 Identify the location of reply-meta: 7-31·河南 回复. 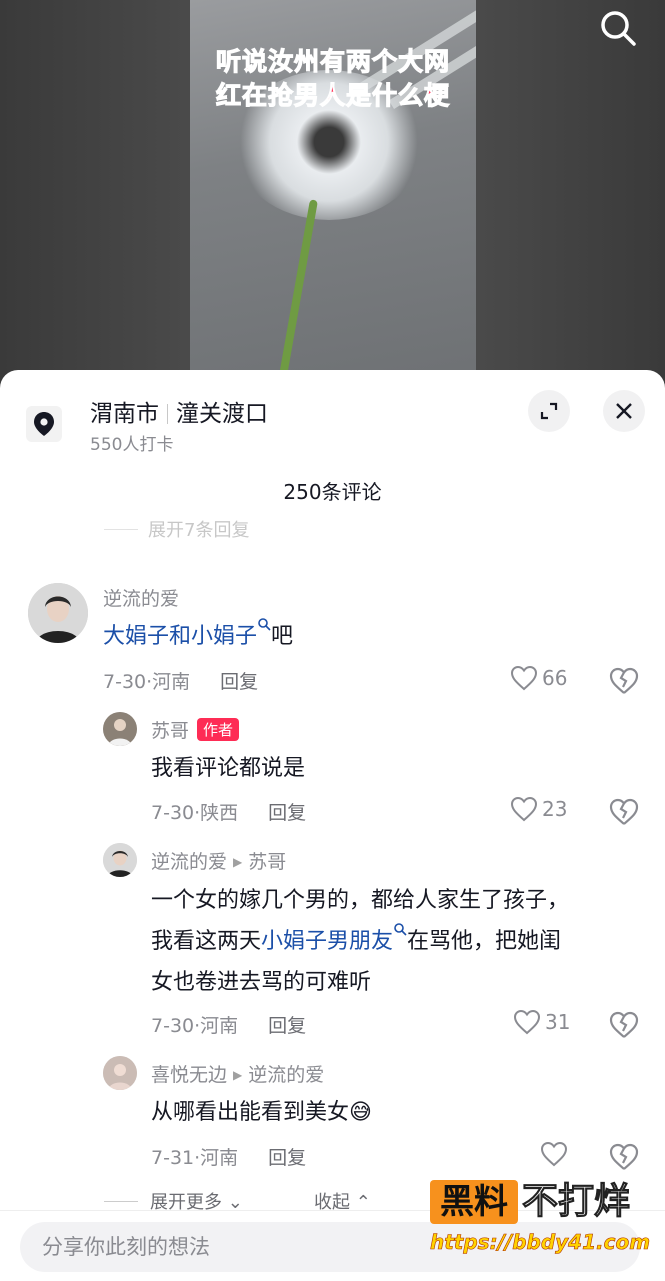
(228, 1156).